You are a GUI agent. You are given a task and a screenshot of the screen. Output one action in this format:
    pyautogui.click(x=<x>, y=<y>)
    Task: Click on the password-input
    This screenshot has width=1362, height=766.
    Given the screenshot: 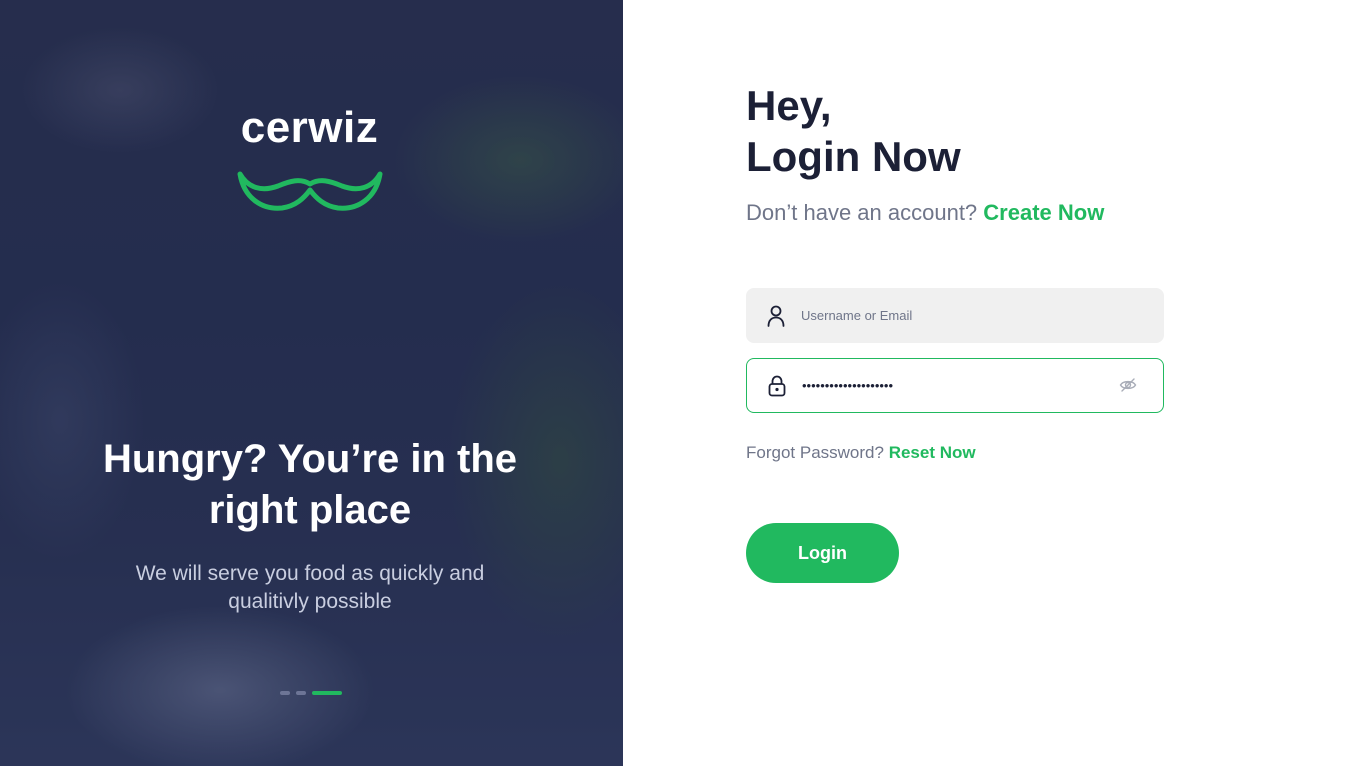 What is the action you would take?
    pyautogui.click(x=952, y=385)
    